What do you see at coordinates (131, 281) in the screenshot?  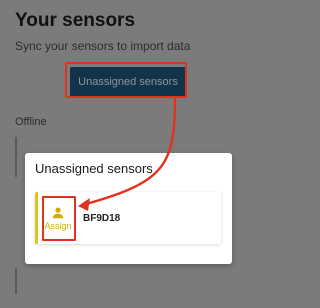 I see `offline-sensor-card-lower` at bounding box center [131, 281].